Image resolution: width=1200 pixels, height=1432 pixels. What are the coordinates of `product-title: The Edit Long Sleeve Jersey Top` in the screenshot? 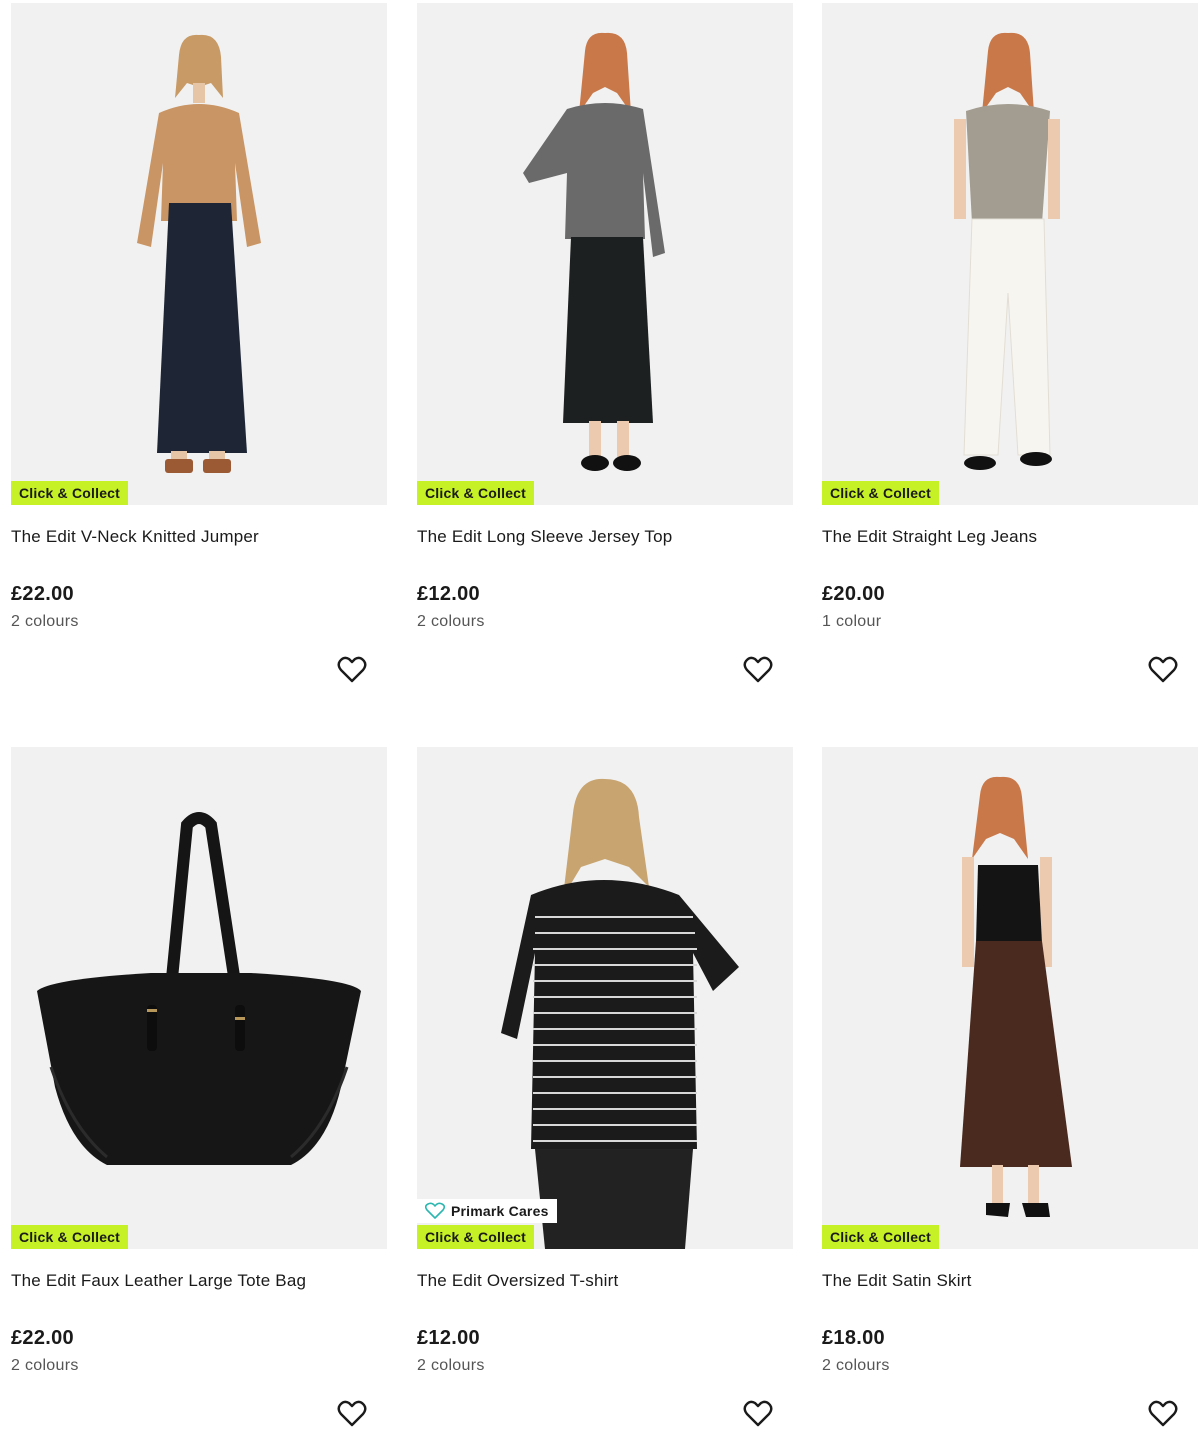 It's located at (544, 537).